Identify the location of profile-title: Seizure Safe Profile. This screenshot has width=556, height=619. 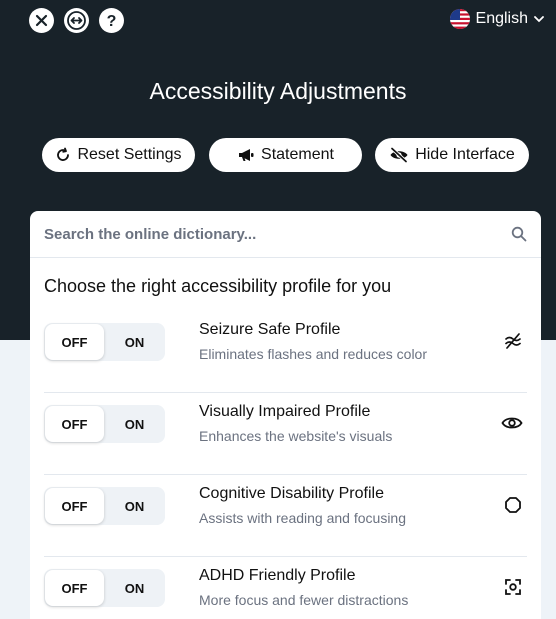
(270, 329).